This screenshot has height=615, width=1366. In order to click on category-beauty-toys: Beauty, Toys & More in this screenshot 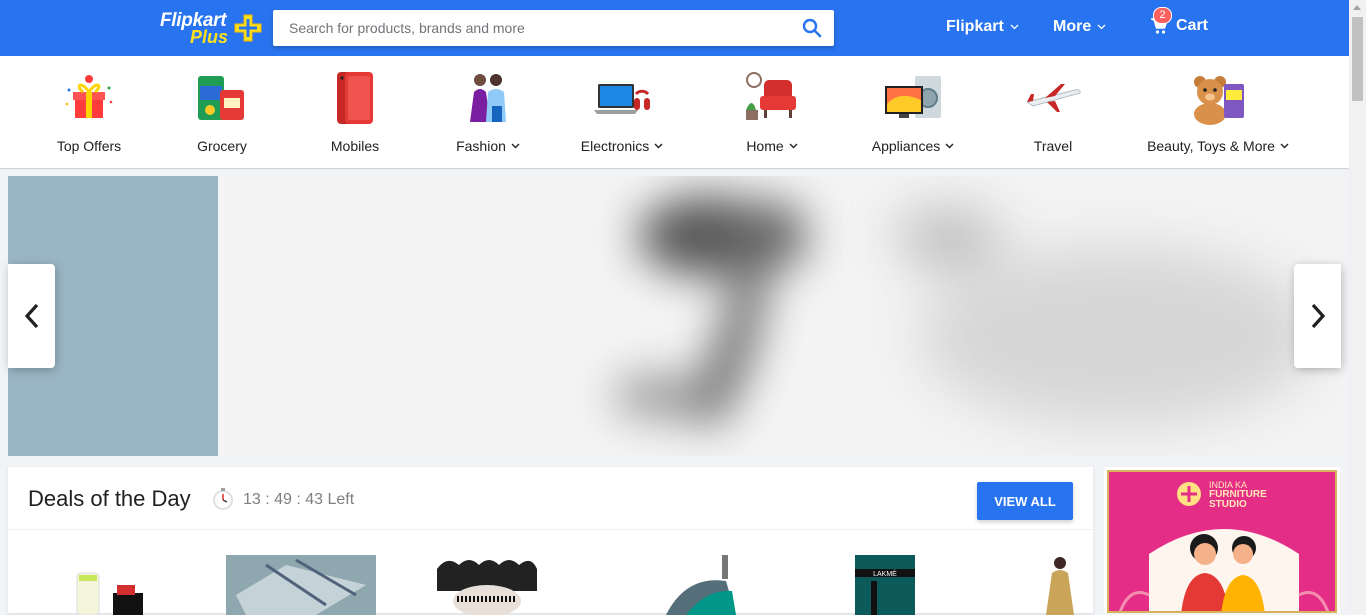, I will do `click(1218, 112)`.